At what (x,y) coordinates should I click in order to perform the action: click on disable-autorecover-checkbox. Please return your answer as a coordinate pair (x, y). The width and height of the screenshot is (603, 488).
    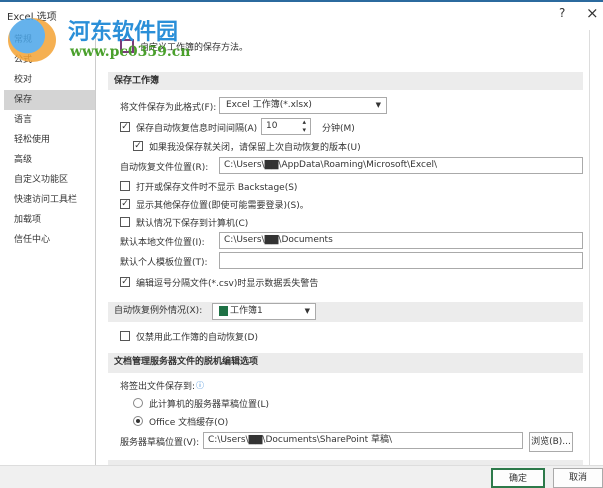
    Looking at the image, I should click on (125, 336).